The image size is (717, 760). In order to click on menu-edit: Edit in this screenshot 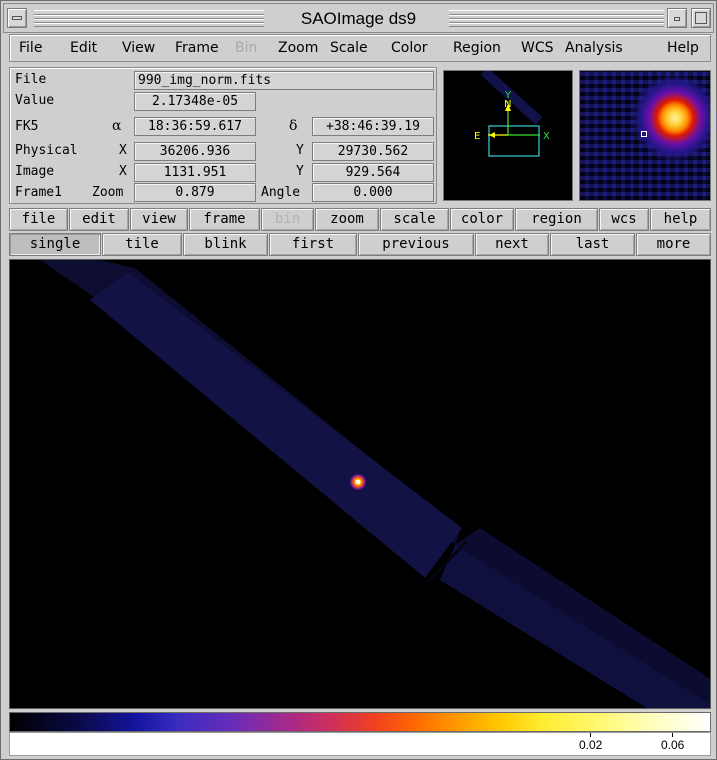, I will do `click(83, 48)`.